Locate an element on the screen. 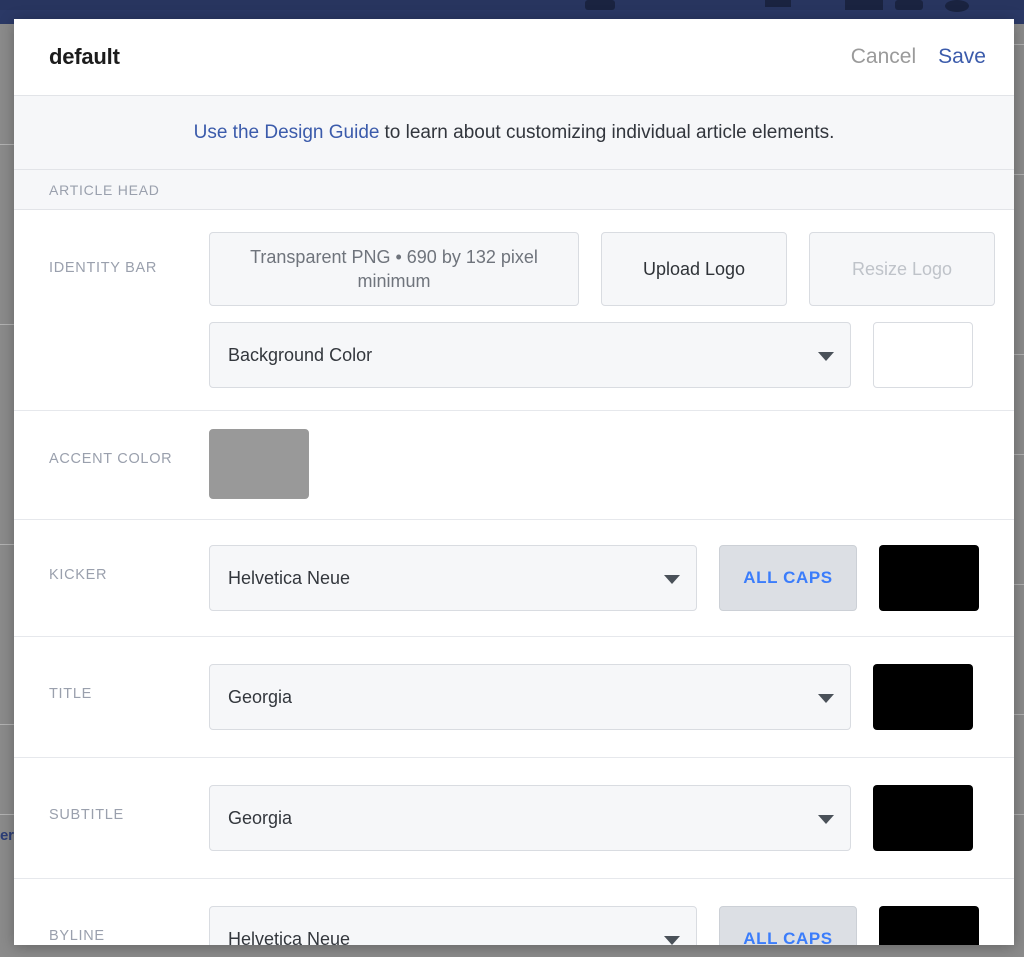 The width and height of the screenshot is (1024, 957). page-bottom-gutter is located at coordinates (512, 951).